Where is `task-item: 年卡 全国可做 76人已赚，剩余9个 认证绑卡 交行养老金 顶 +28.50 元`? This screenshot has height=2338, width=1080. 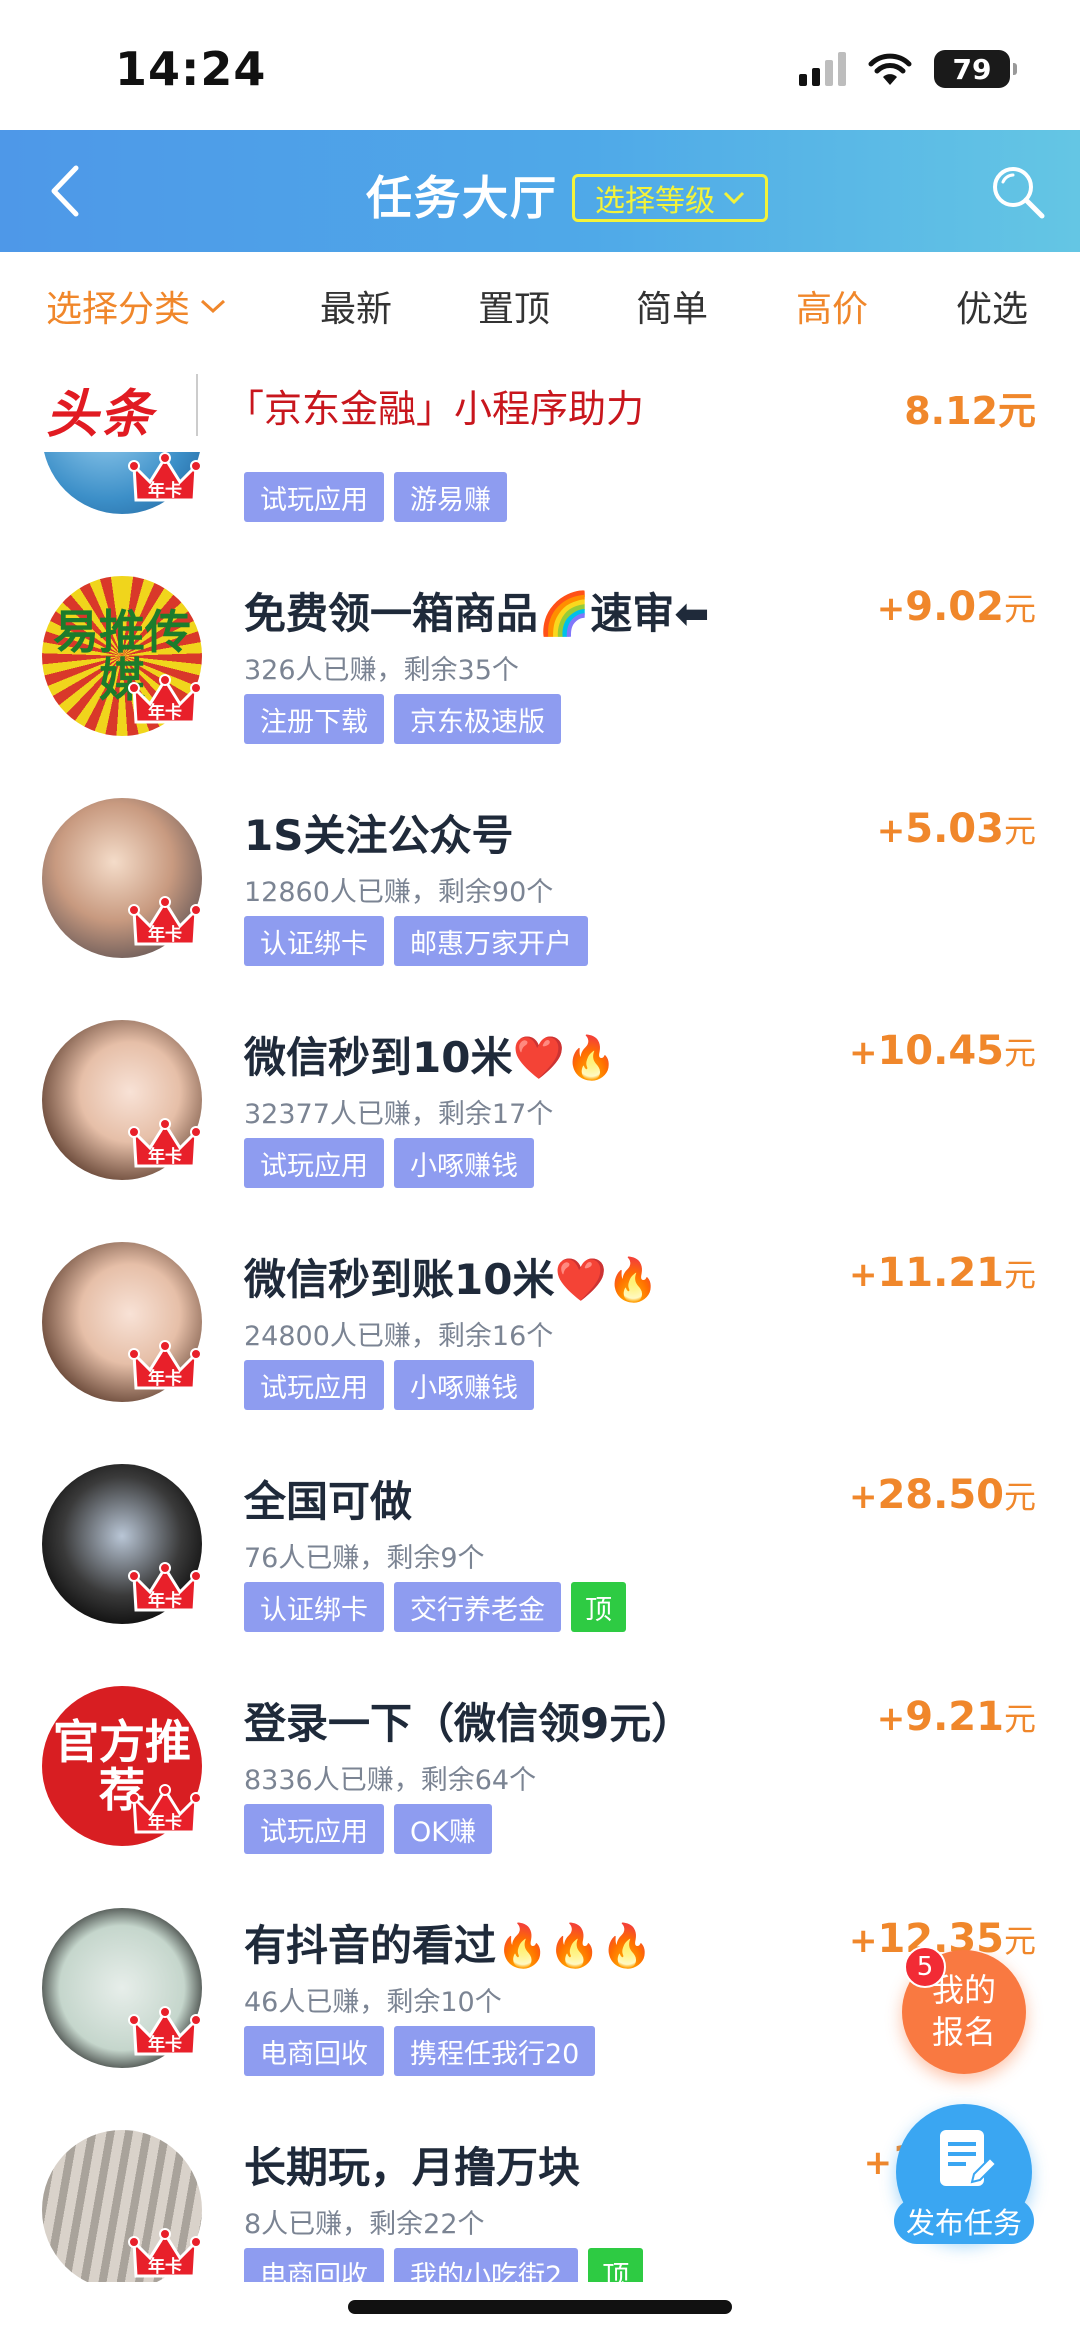 task-item: 年卡 全国可做 76人已赚，剩余9个 认证绑卡 交行养老金 顶 +28.50 元 is located at coordinates (540, 1553).